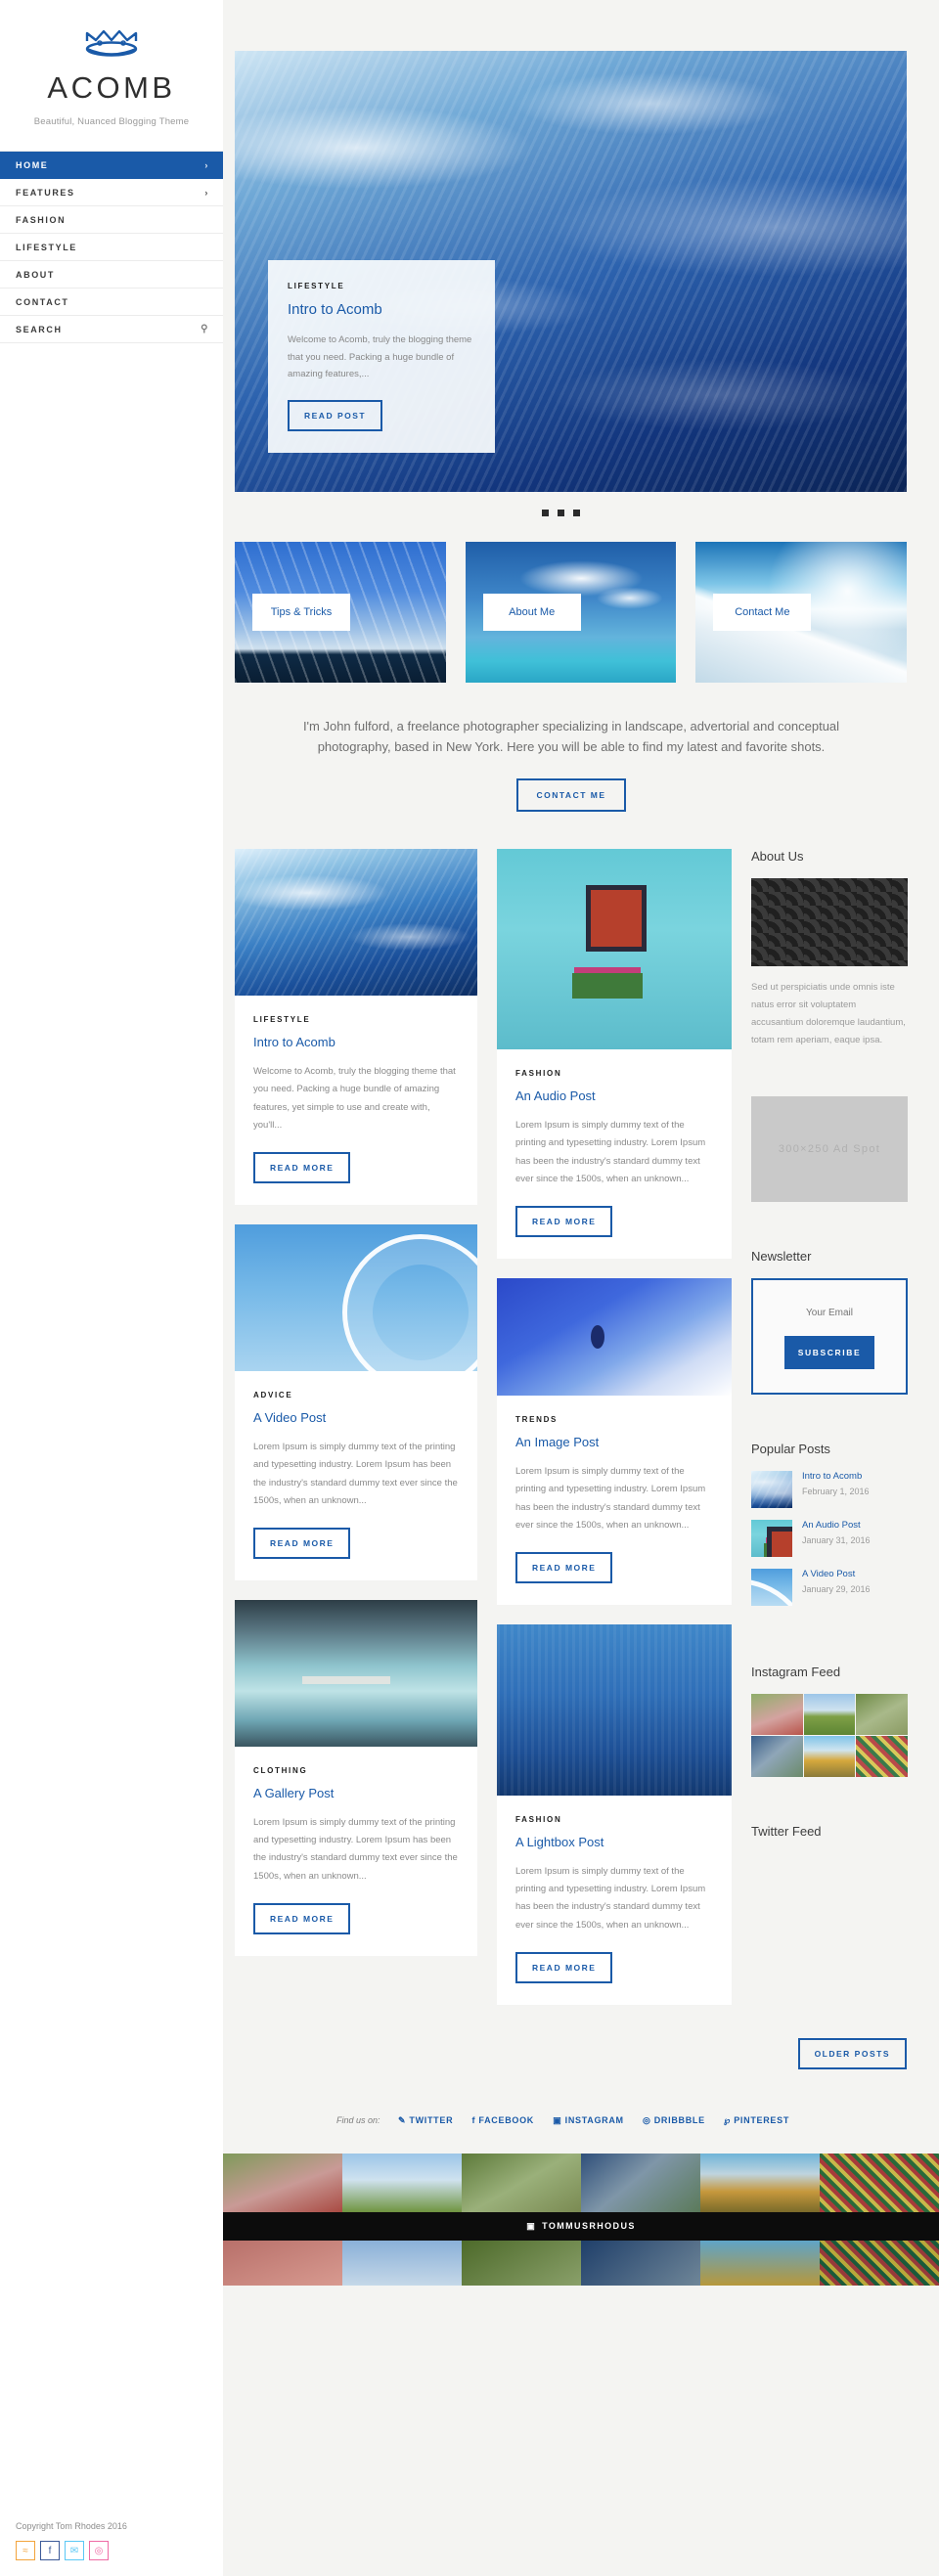  I want to click on popular-post-thumbnail, so click(771, 1588).